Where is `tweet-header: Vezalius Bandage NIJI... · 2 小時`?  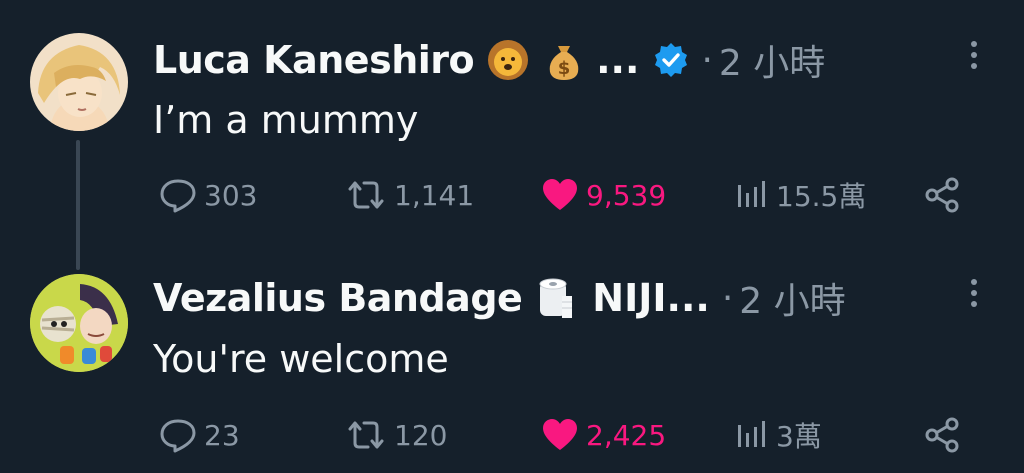
tweet-header: Vezalius Bandage NIJI... · 2 小時 is located at coordinates (499, 298).